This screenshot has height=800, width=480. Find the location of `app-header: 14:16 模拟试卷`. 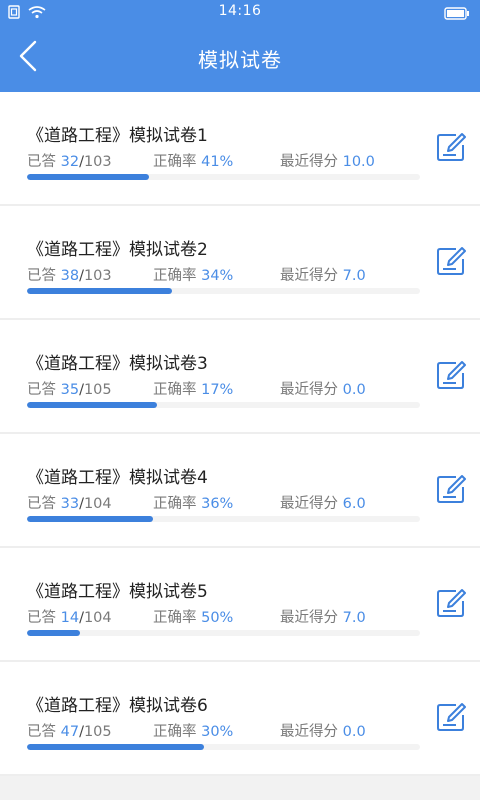

app-header: 14:16 模拟试卷 is located at coordinates (240, 46).